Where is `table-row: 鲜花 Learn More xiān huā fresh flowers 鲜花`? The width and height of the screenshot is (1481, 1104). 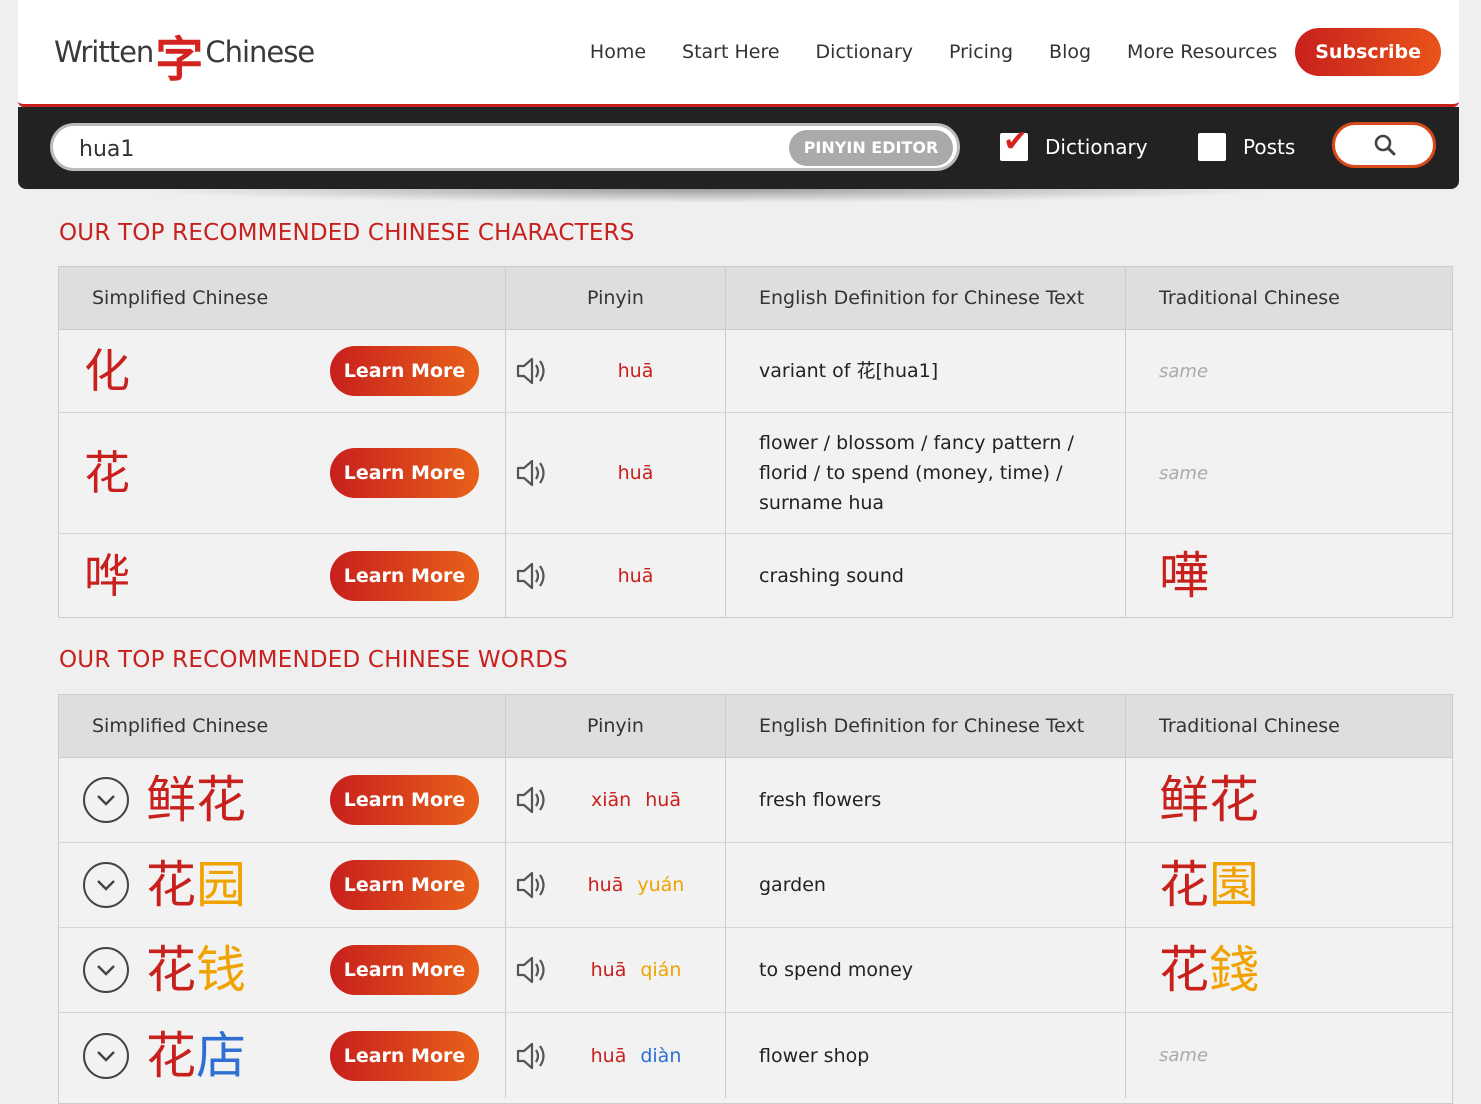
table-row: 鲜花 Learn More xiān huā fresh flowers 鲜花 is located at coordinates (755, 800).